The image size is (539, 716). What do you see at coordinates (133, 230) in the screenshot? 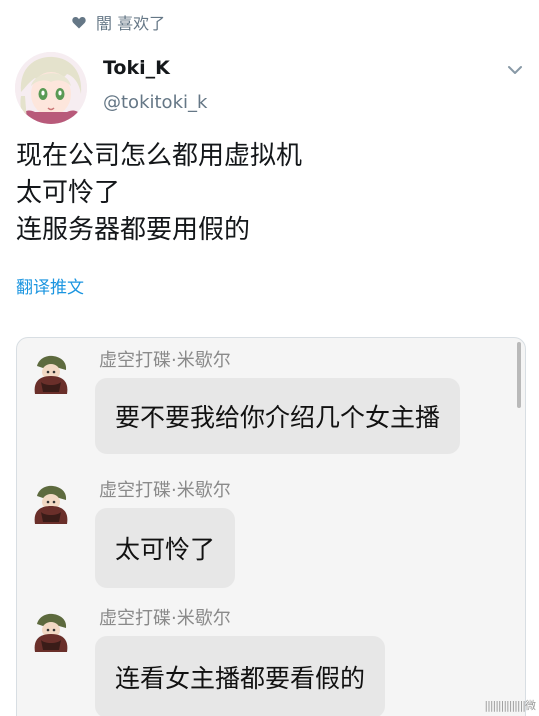
I see `tweet-line: 连服务器都要用假的` at bounding box center [133, 230].